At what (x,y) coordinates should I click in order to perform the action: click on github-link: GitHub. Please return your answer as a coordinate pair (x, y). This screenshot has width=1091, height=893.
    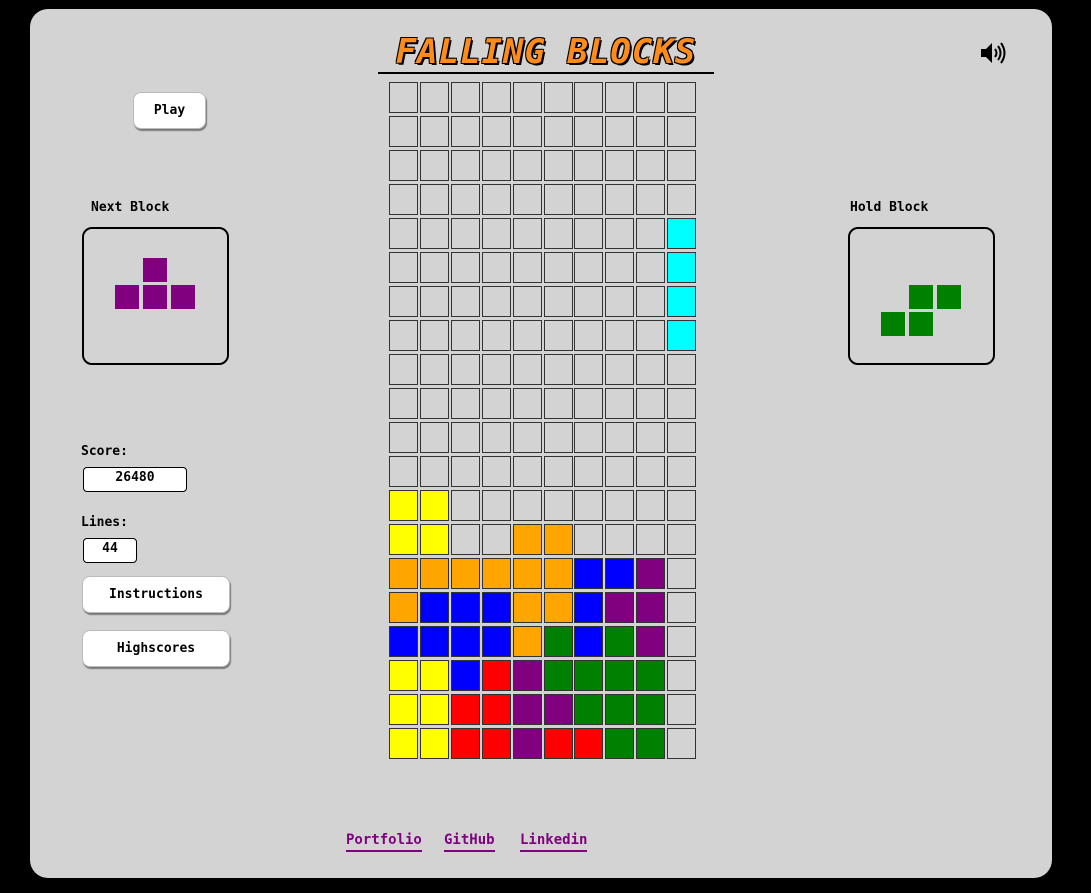
    Looking at the image, I should click on (469, 842).